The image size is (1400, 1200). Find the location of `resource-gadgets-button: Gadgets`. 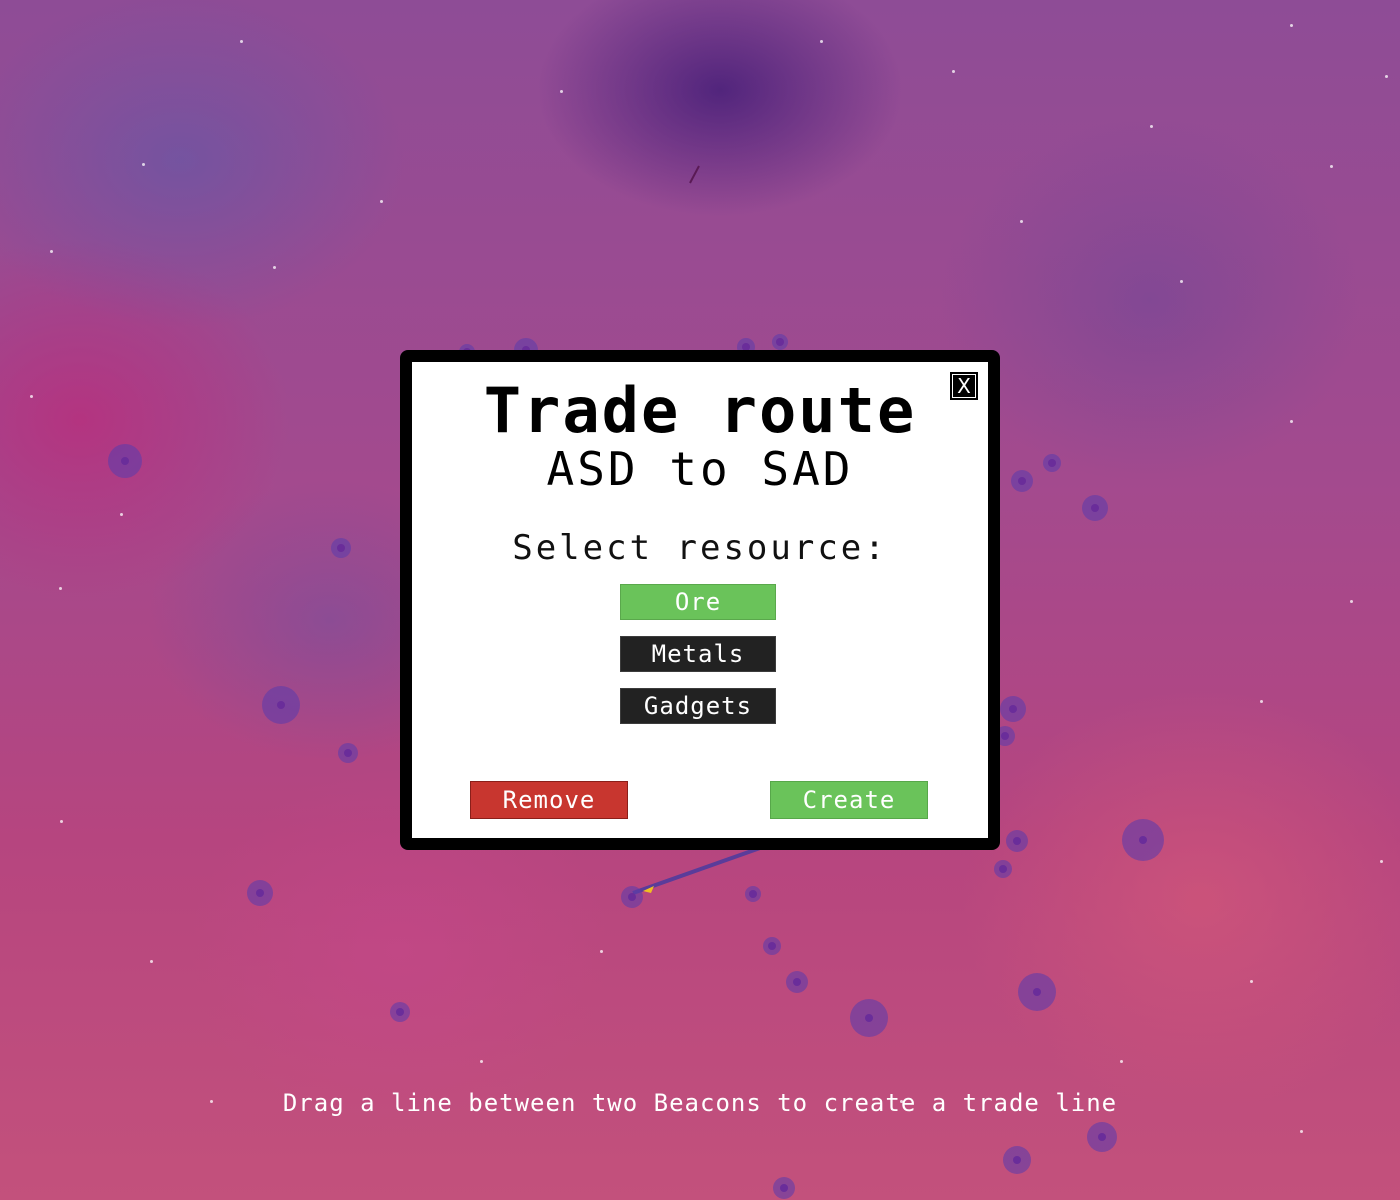

resource-gadgets-button: Gadgets is located at coordinates (698, 706).